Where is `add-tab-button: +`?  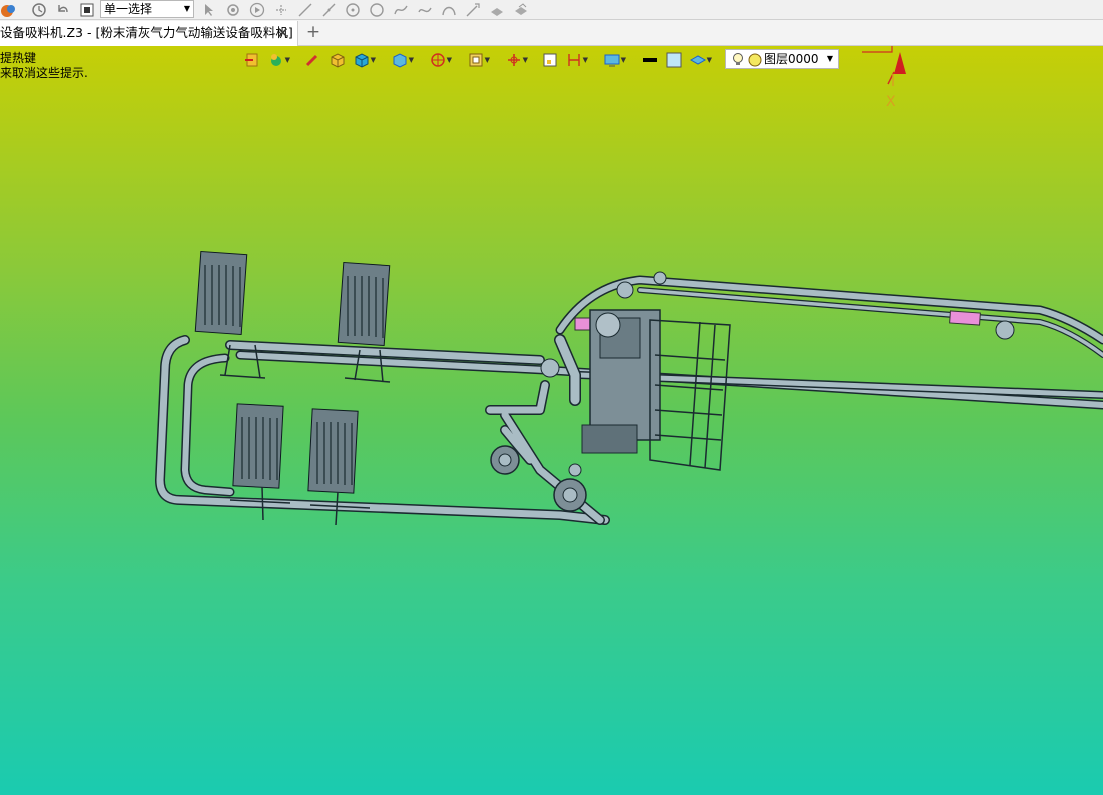
add-tab-button: + is located at coordinates (313, 33).